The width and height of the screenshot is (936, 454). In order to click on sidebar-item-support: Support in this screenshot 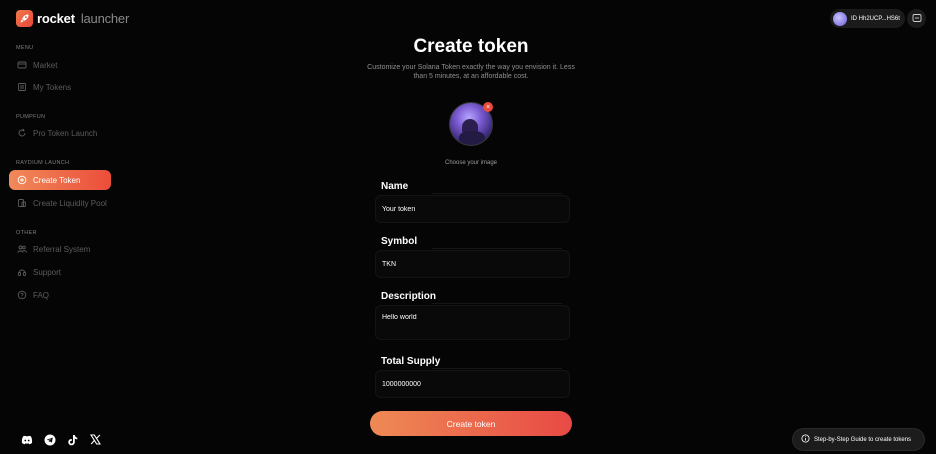, I will do `click(60, 272)`.